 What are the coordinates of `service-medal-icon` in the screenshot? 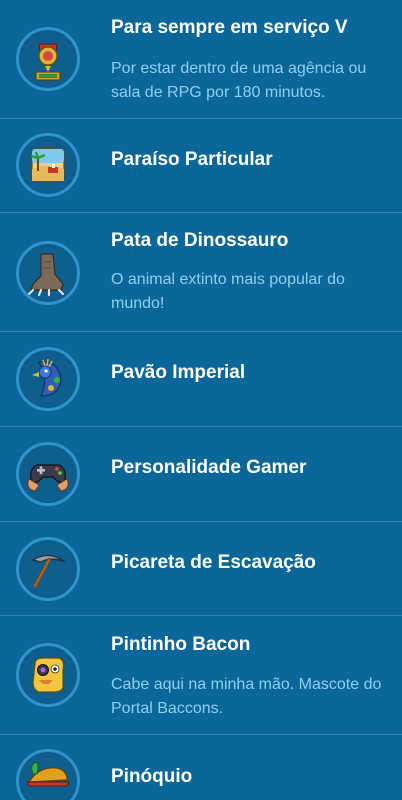 It's located at (48, 59).